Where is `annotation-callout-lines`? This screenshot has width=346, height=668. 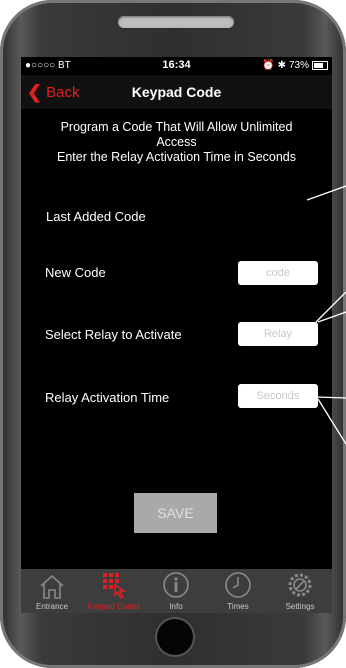 annotation-callout-lines is located at coordinates (326, 315).